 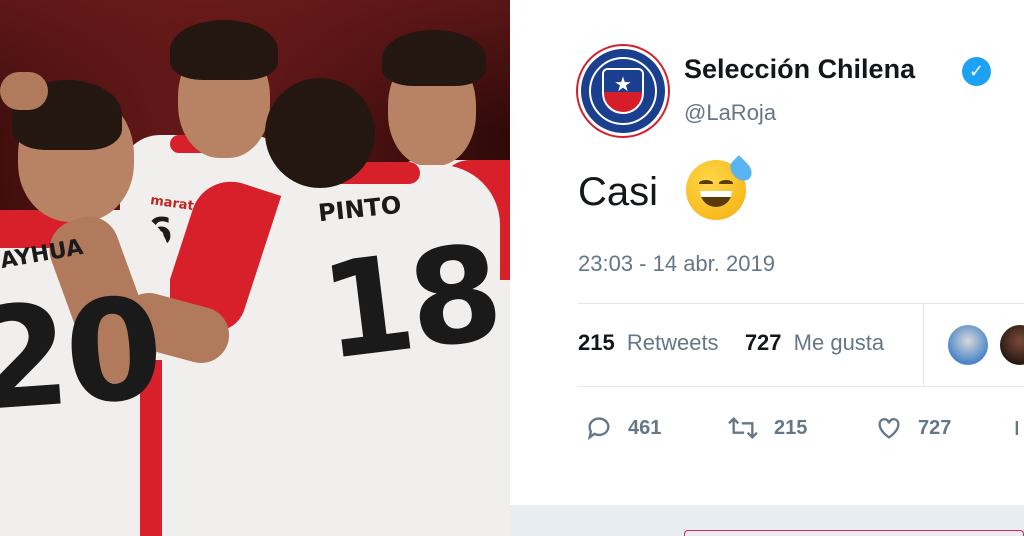 I want to click on retweet-button: 215, so click(x=766, y=428).